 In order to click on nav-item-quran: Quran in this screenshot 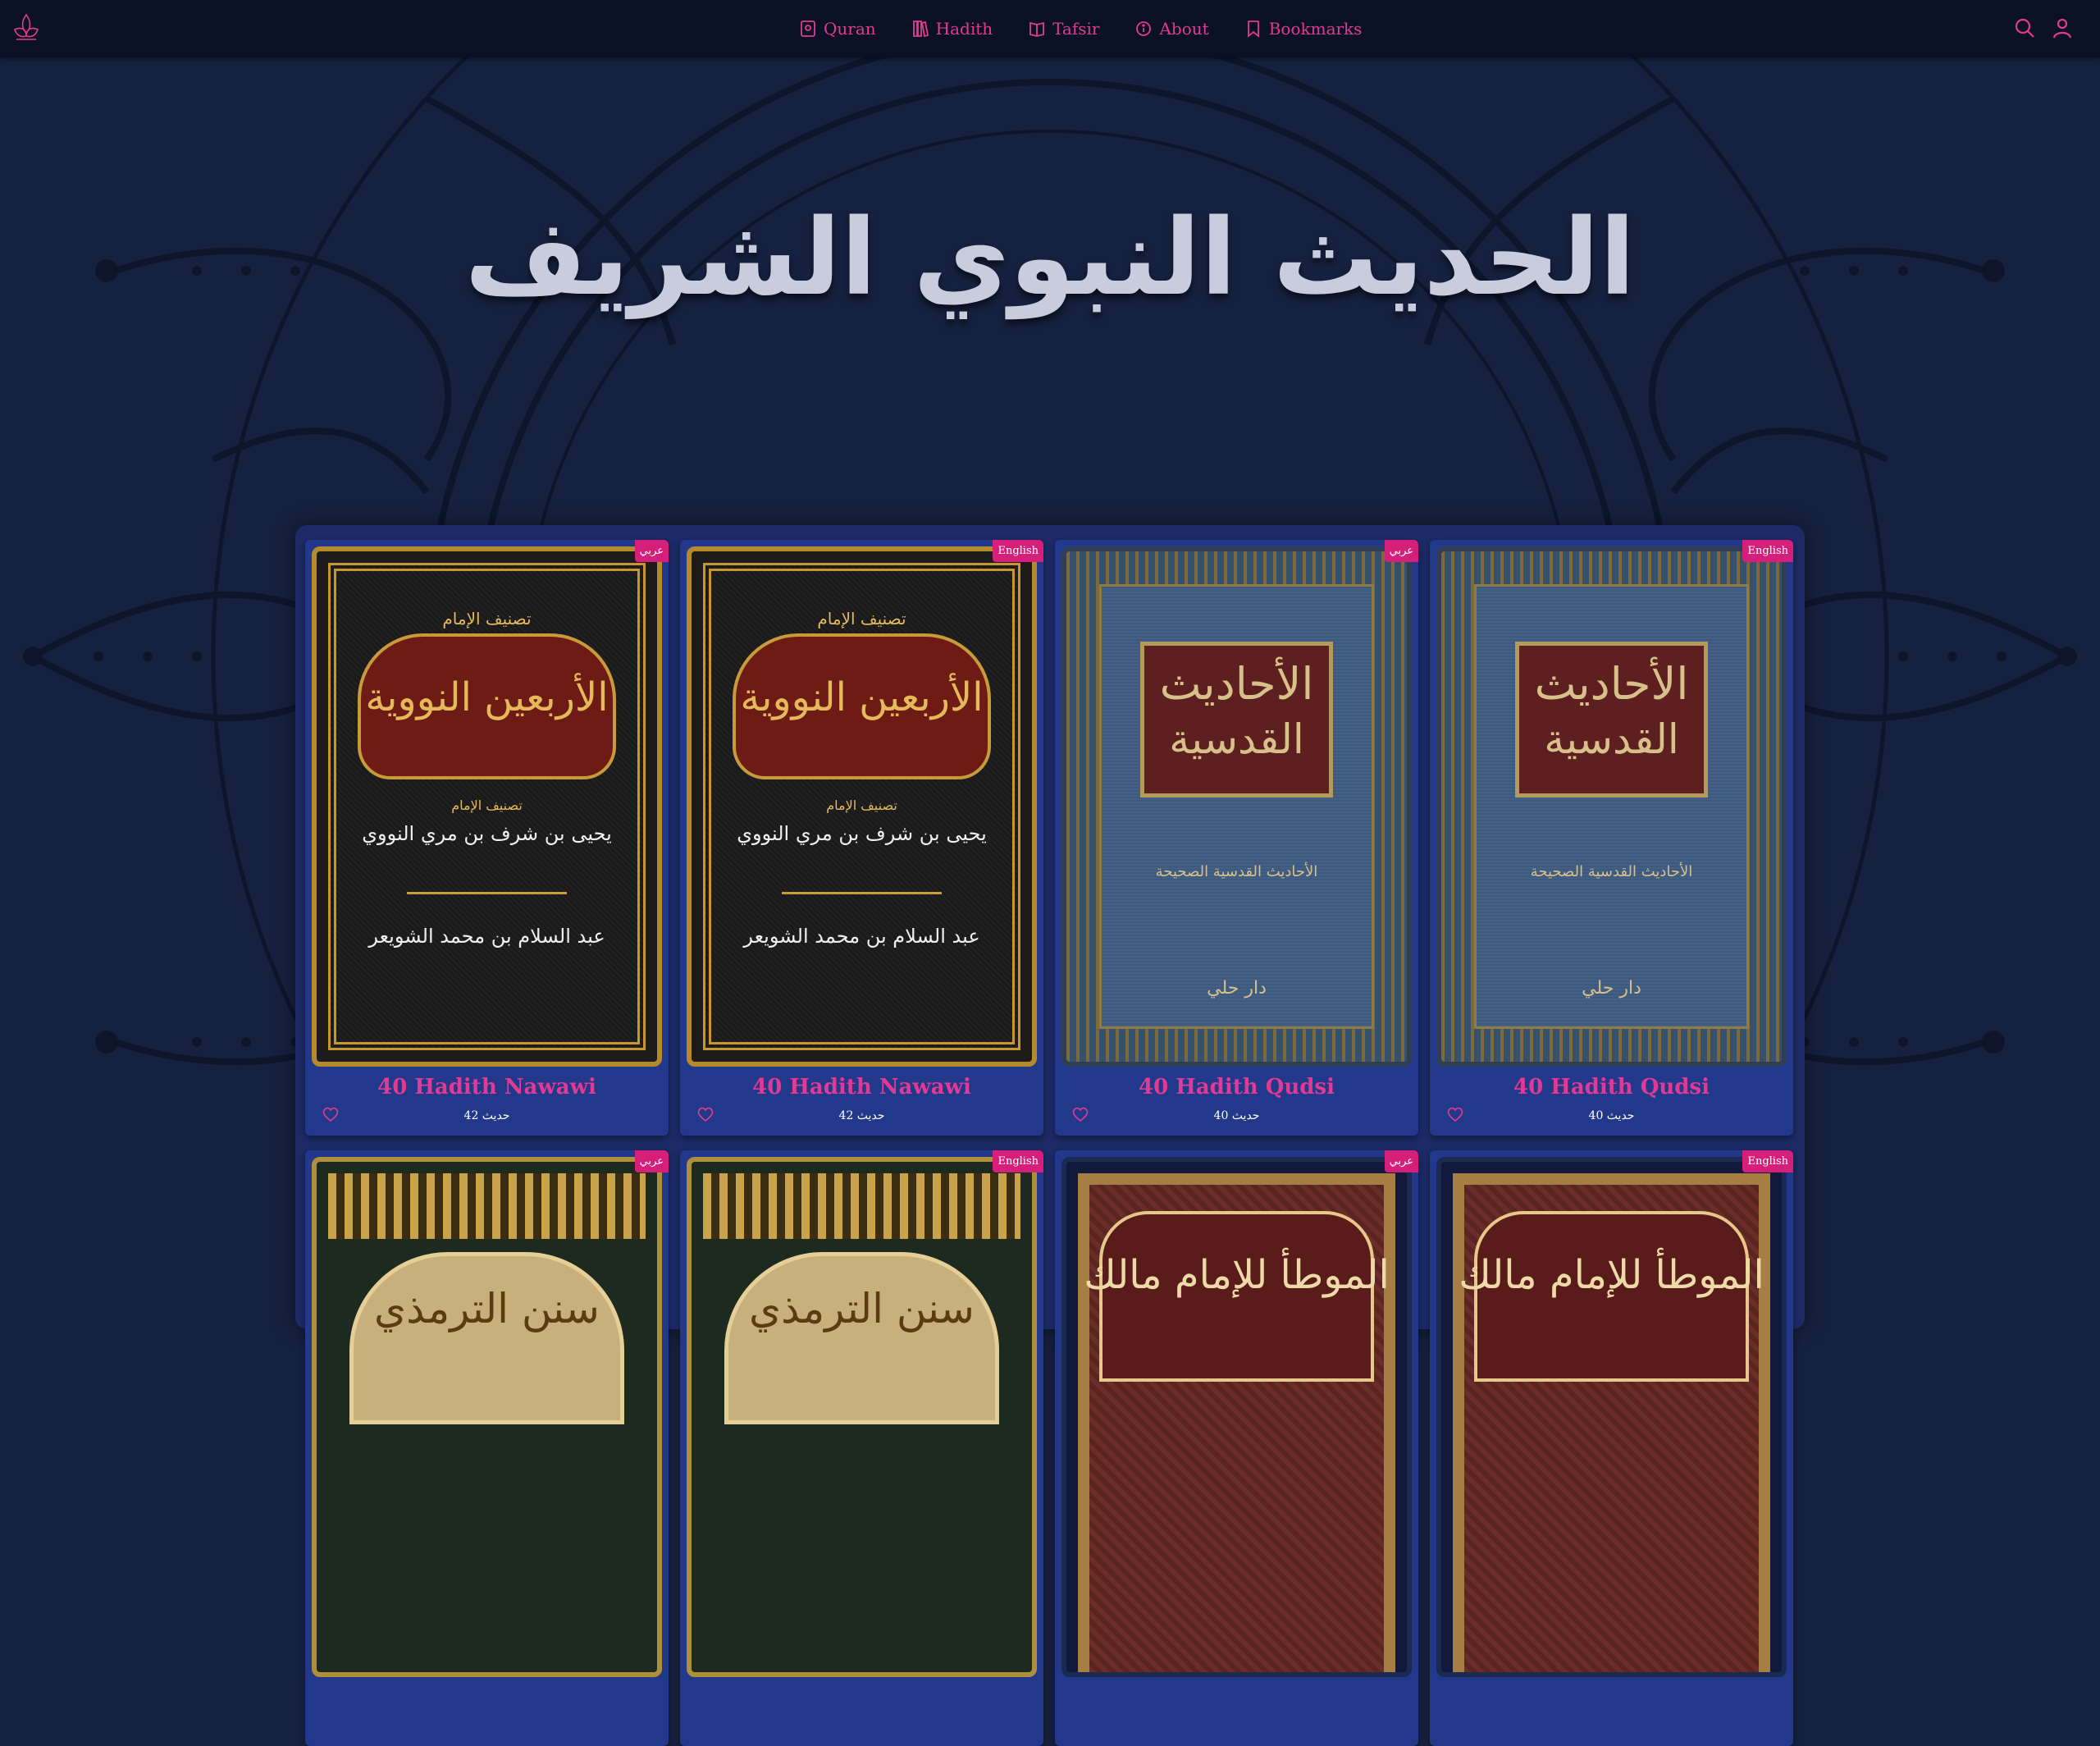, I will do `click(838, 29)`.